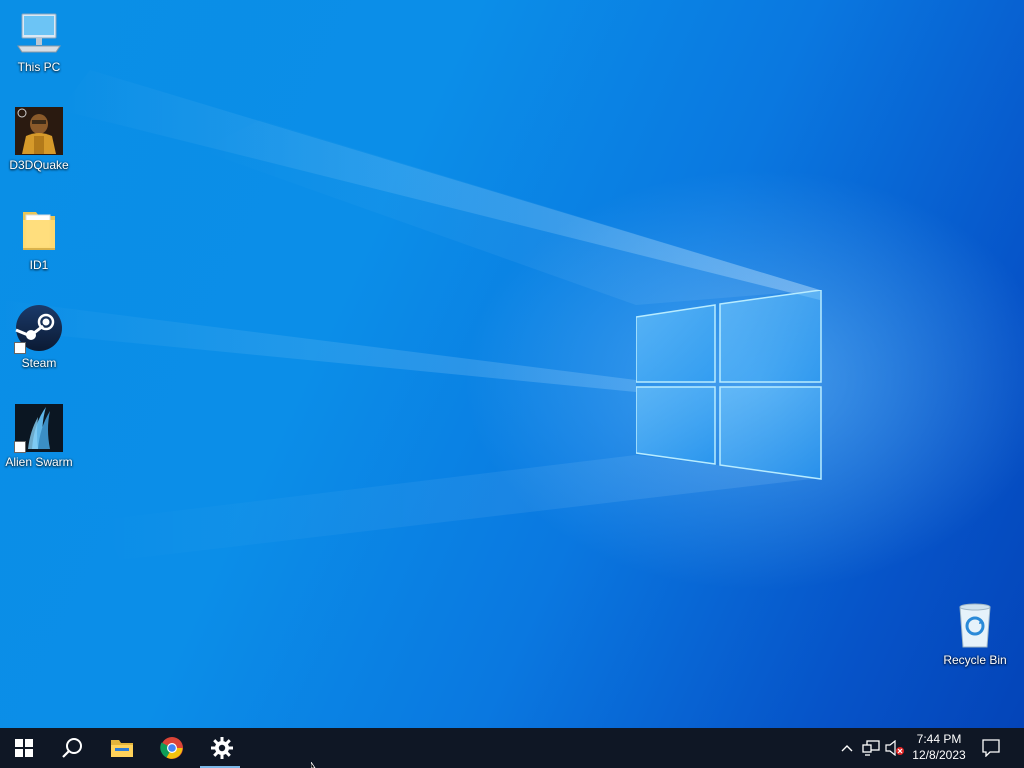 The height and width of the screenshot is (768, 1024). What do you see at coordinates (39, 363) in the screenshot?
I see `desktop-icon-label: Steam` at bounding box center [39, 363].